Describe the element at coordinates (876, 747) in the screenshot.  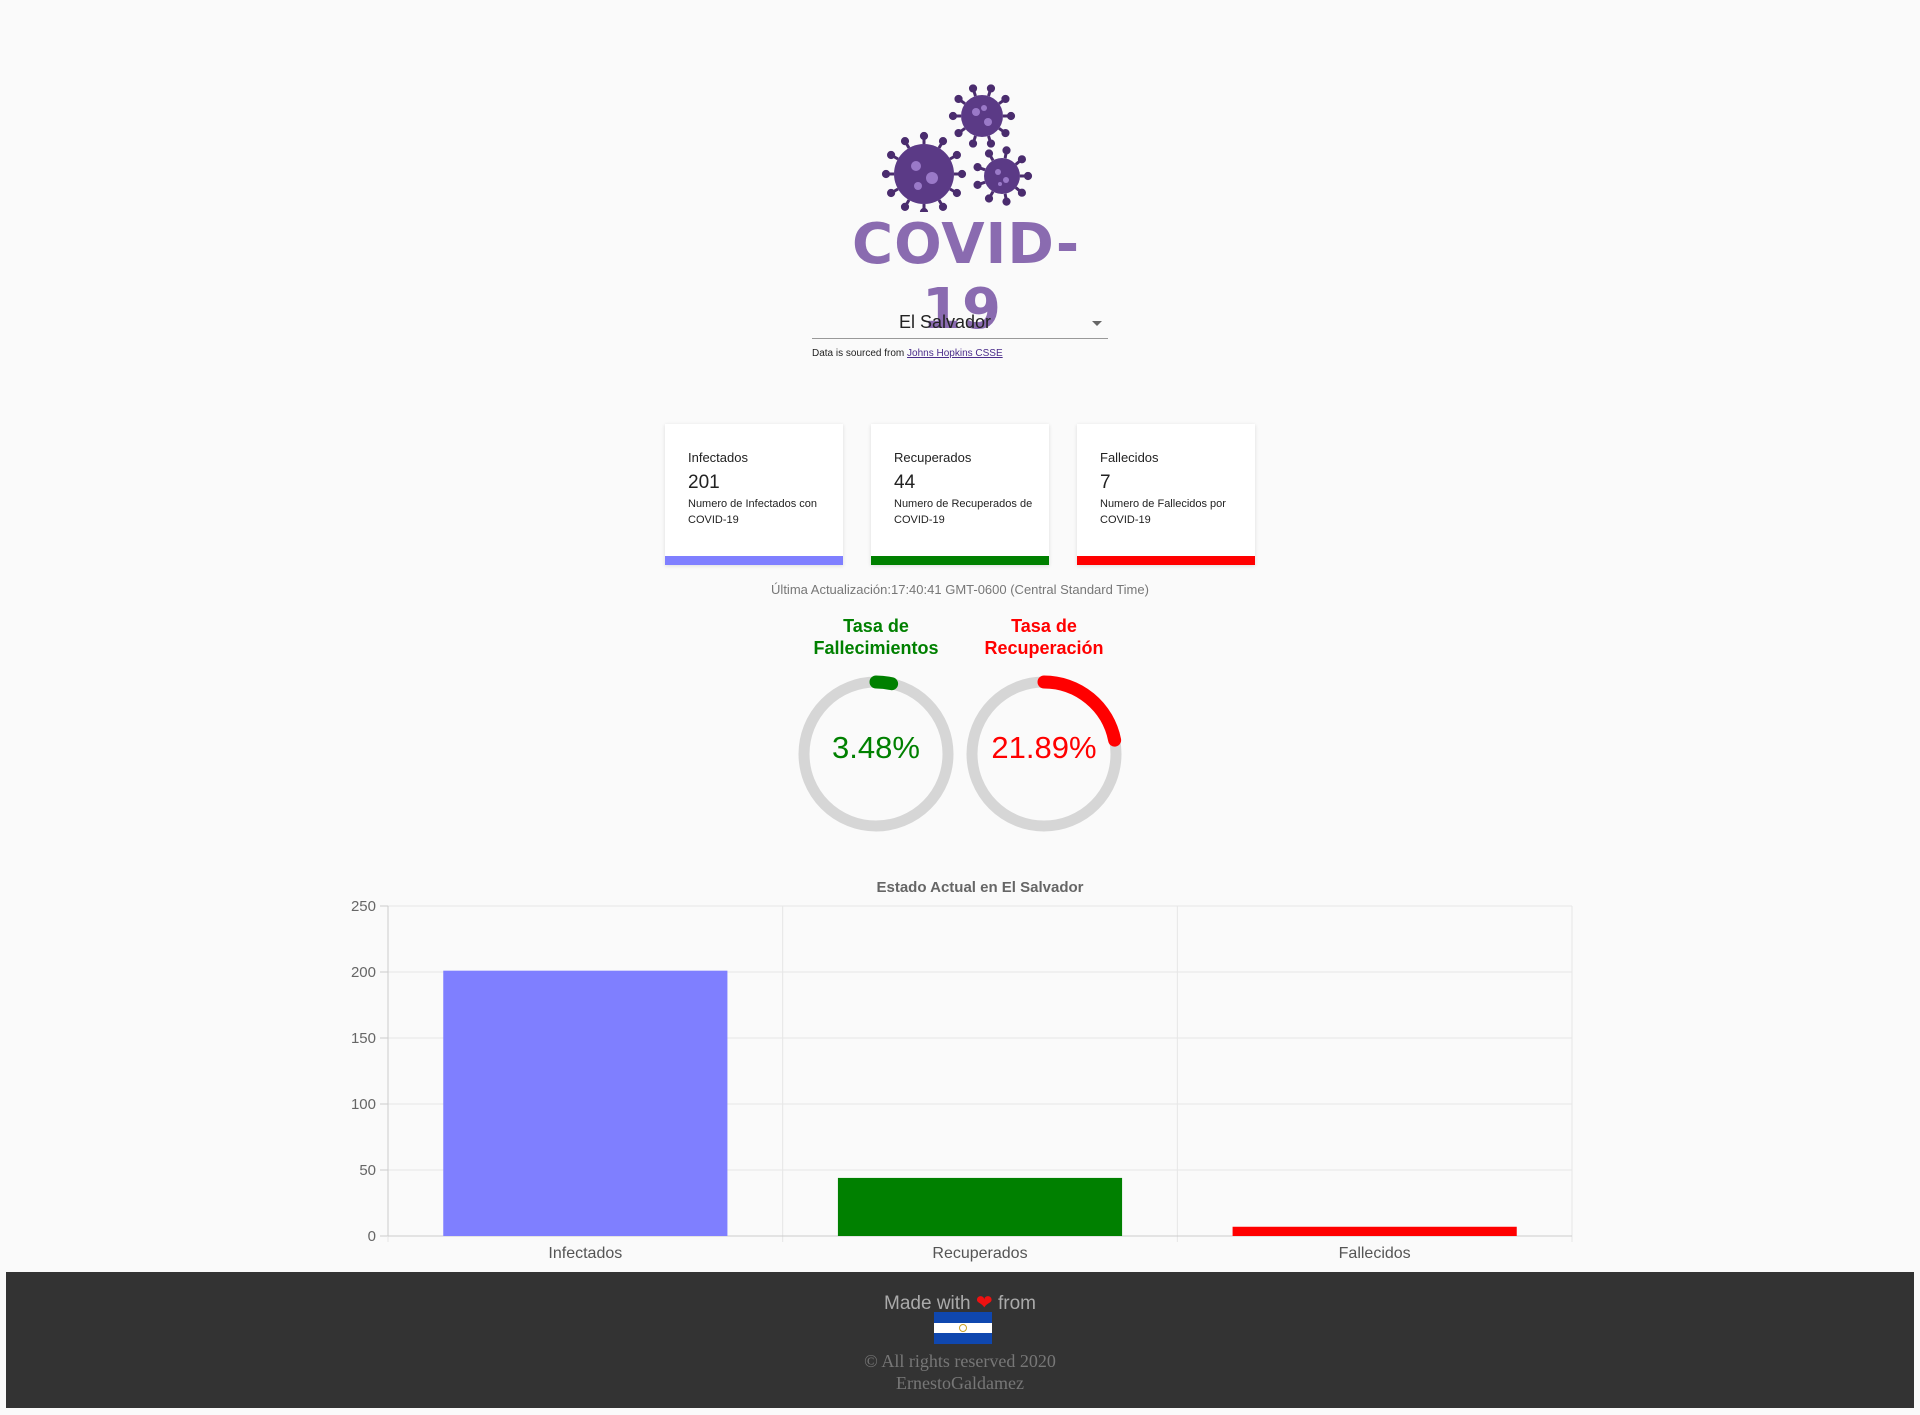
I see `gauge-value: 3.48%` at that location.